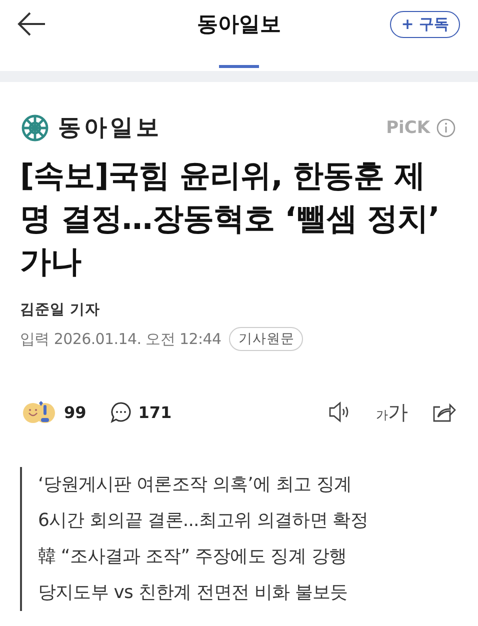  What do you see at coordinates (121, 339) in the screenshot?
I see `publish-date: 입력 2026.01.14. 오전 12:44` at bounding box center [121, 339].